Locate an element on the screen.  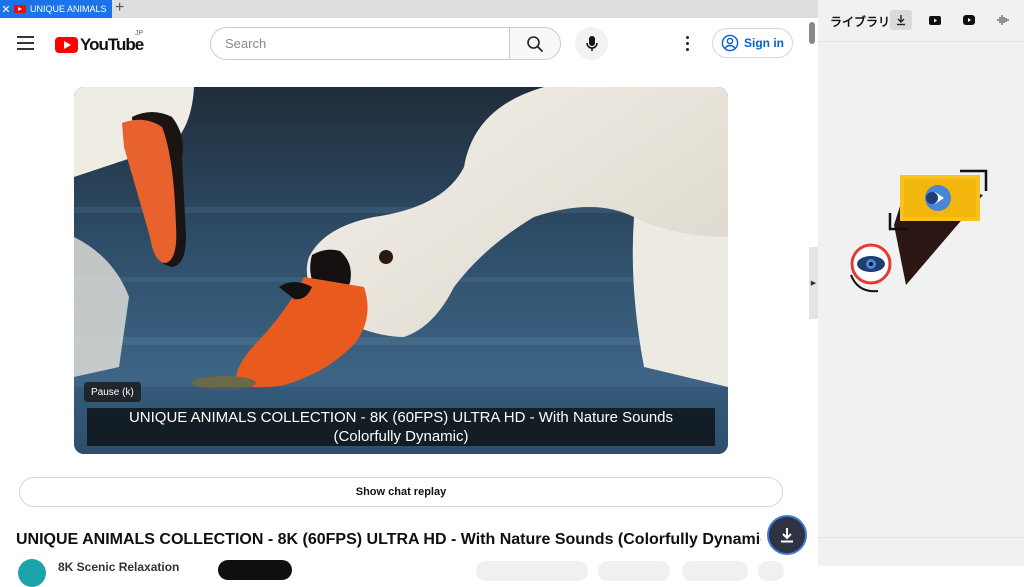
close-tab-icon: ✕ is located at coordinates (6, 9).